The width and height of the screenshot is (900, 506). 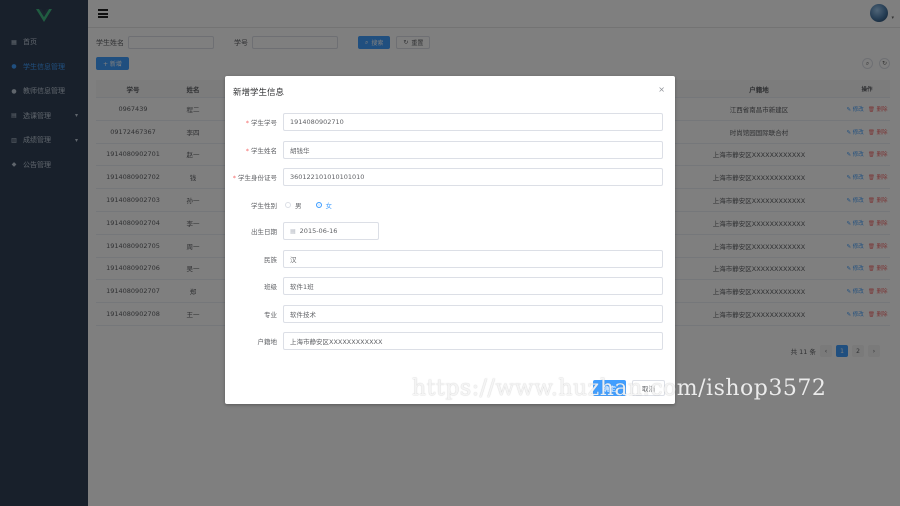 I want to click on id-card-field: 360122101010101010, so click(x=473, y=177).